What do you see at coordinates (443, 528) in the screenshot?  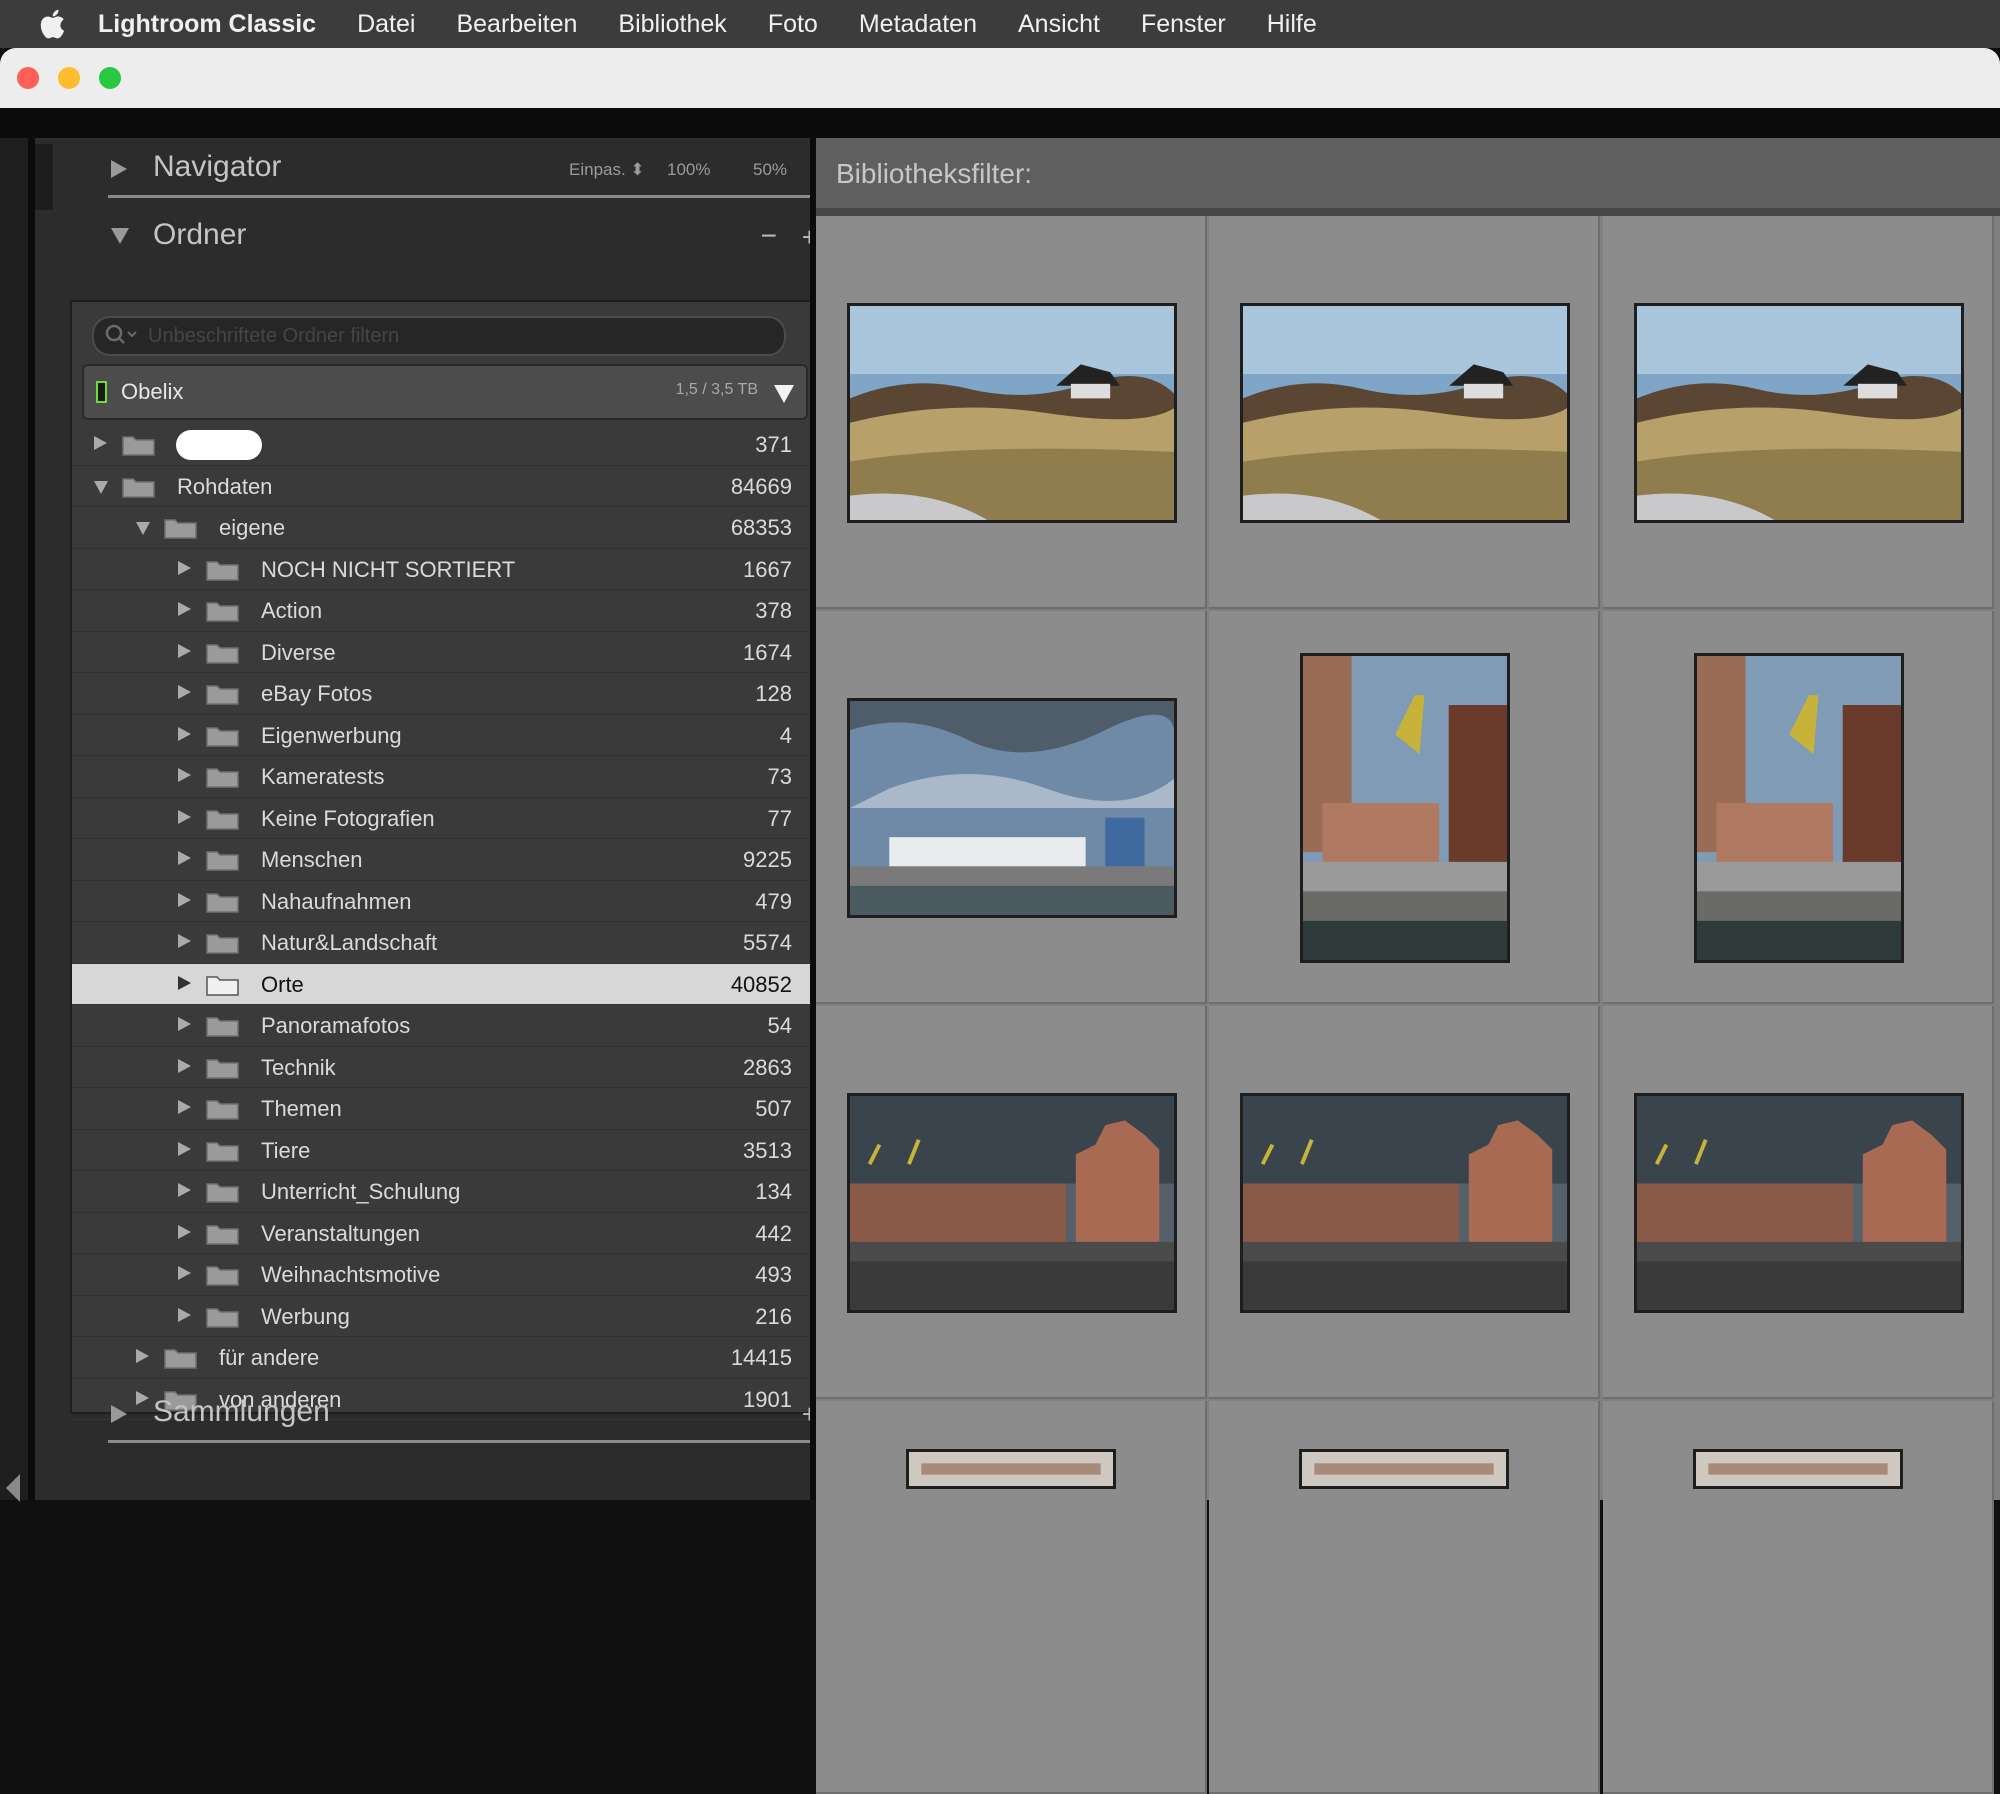 I see `folder-row: eigene 68353` at bounding box center [443, 528].